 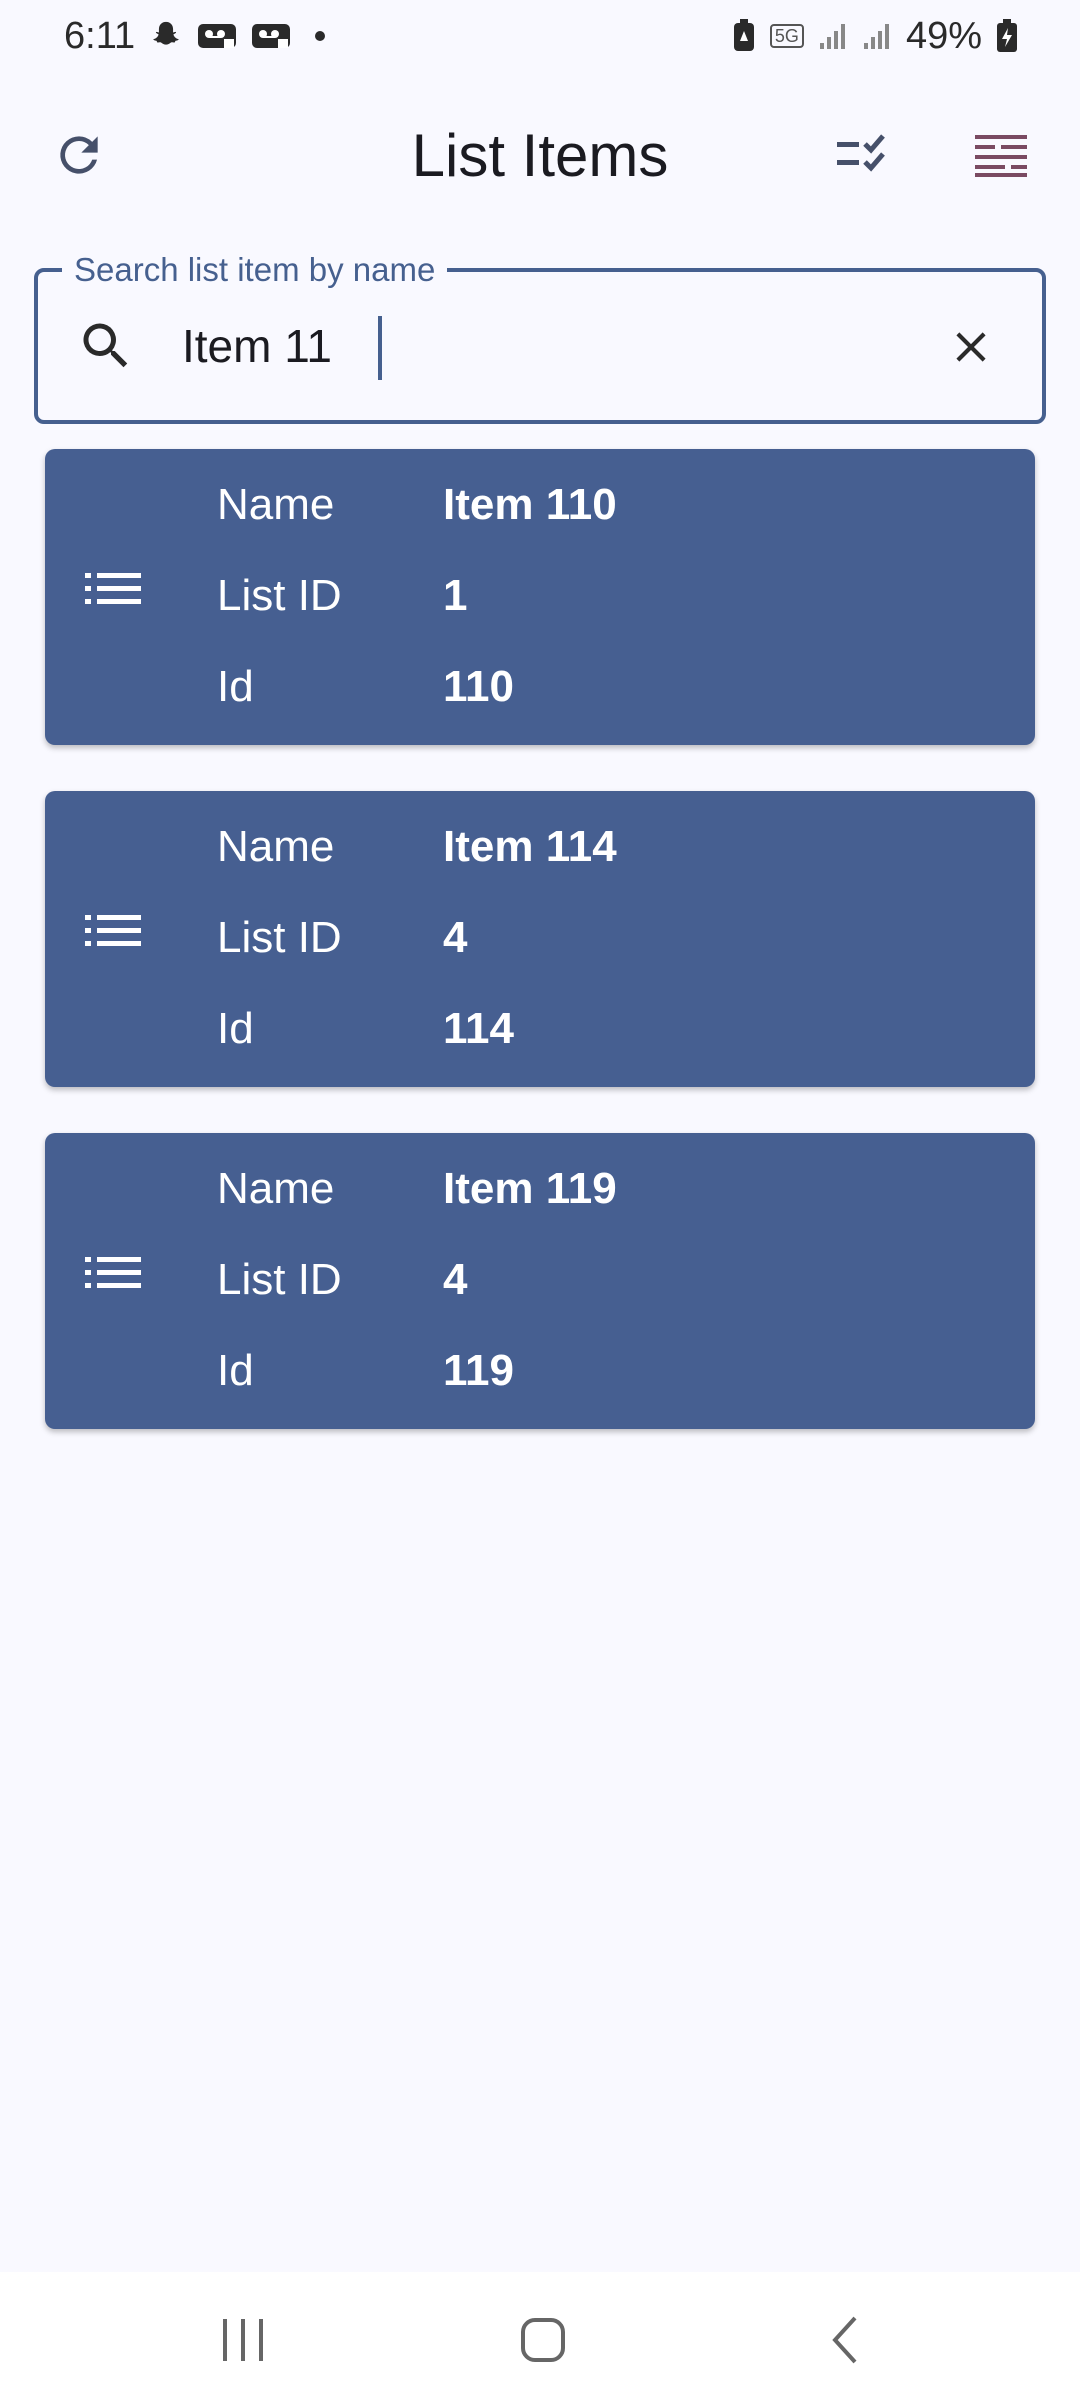 What do you see at coordinates (540, 597) in the screenshot?
I see `list-item-card: Name Item 110 List ID 1 Id 110` at bounding box center [540, 597].